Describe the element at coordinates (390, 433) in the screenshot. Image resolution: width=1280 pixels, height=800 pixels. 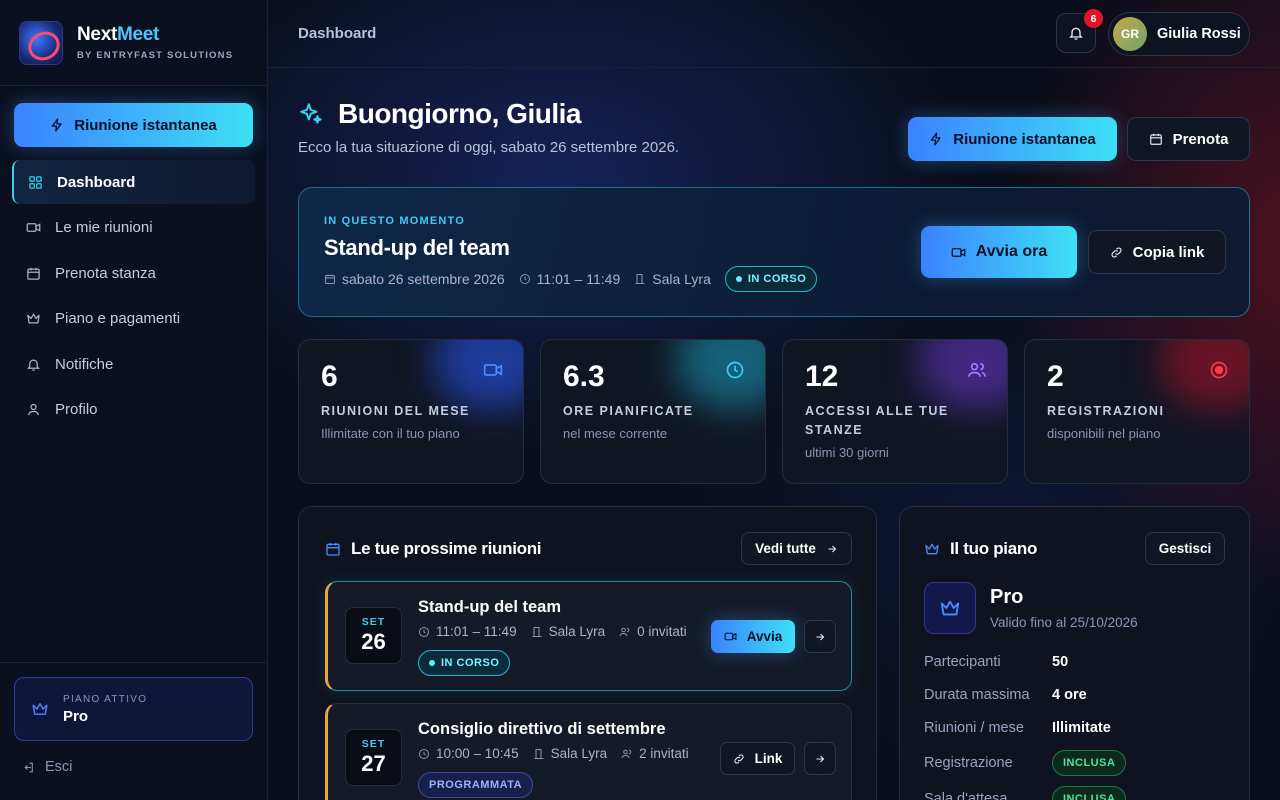
I see `stat-note: Illimitate con il tuo piano` at that location.